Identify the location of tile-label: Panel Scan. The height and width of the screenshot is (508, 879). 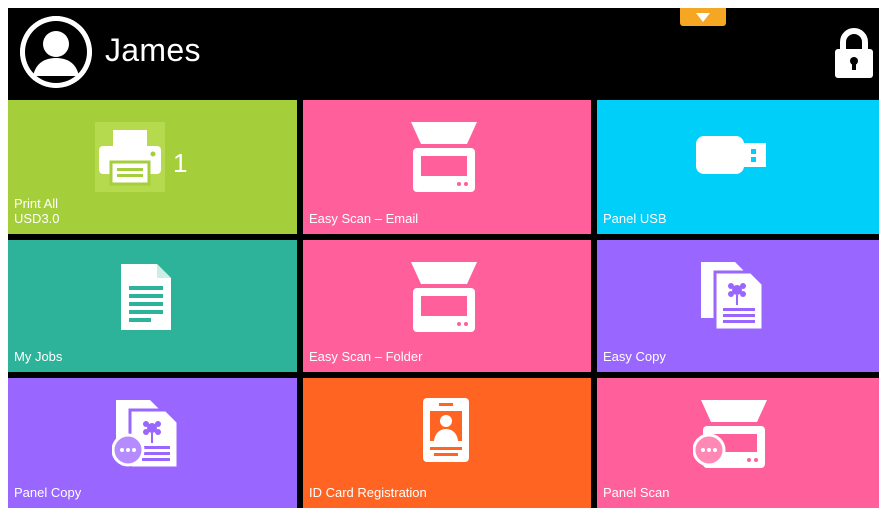
(636, 492).